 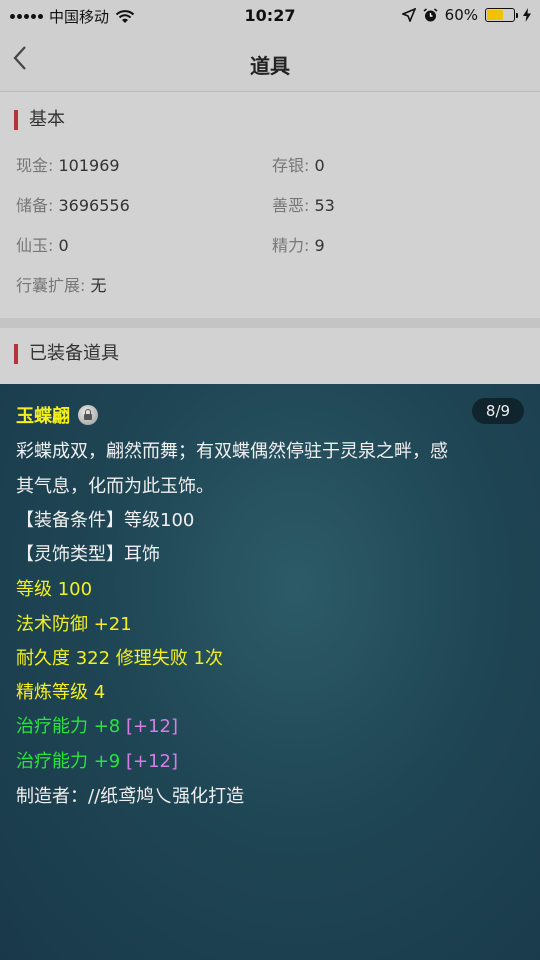 I want to click on equipped-items-card: 已装备道具, so click(x=270, y=358).